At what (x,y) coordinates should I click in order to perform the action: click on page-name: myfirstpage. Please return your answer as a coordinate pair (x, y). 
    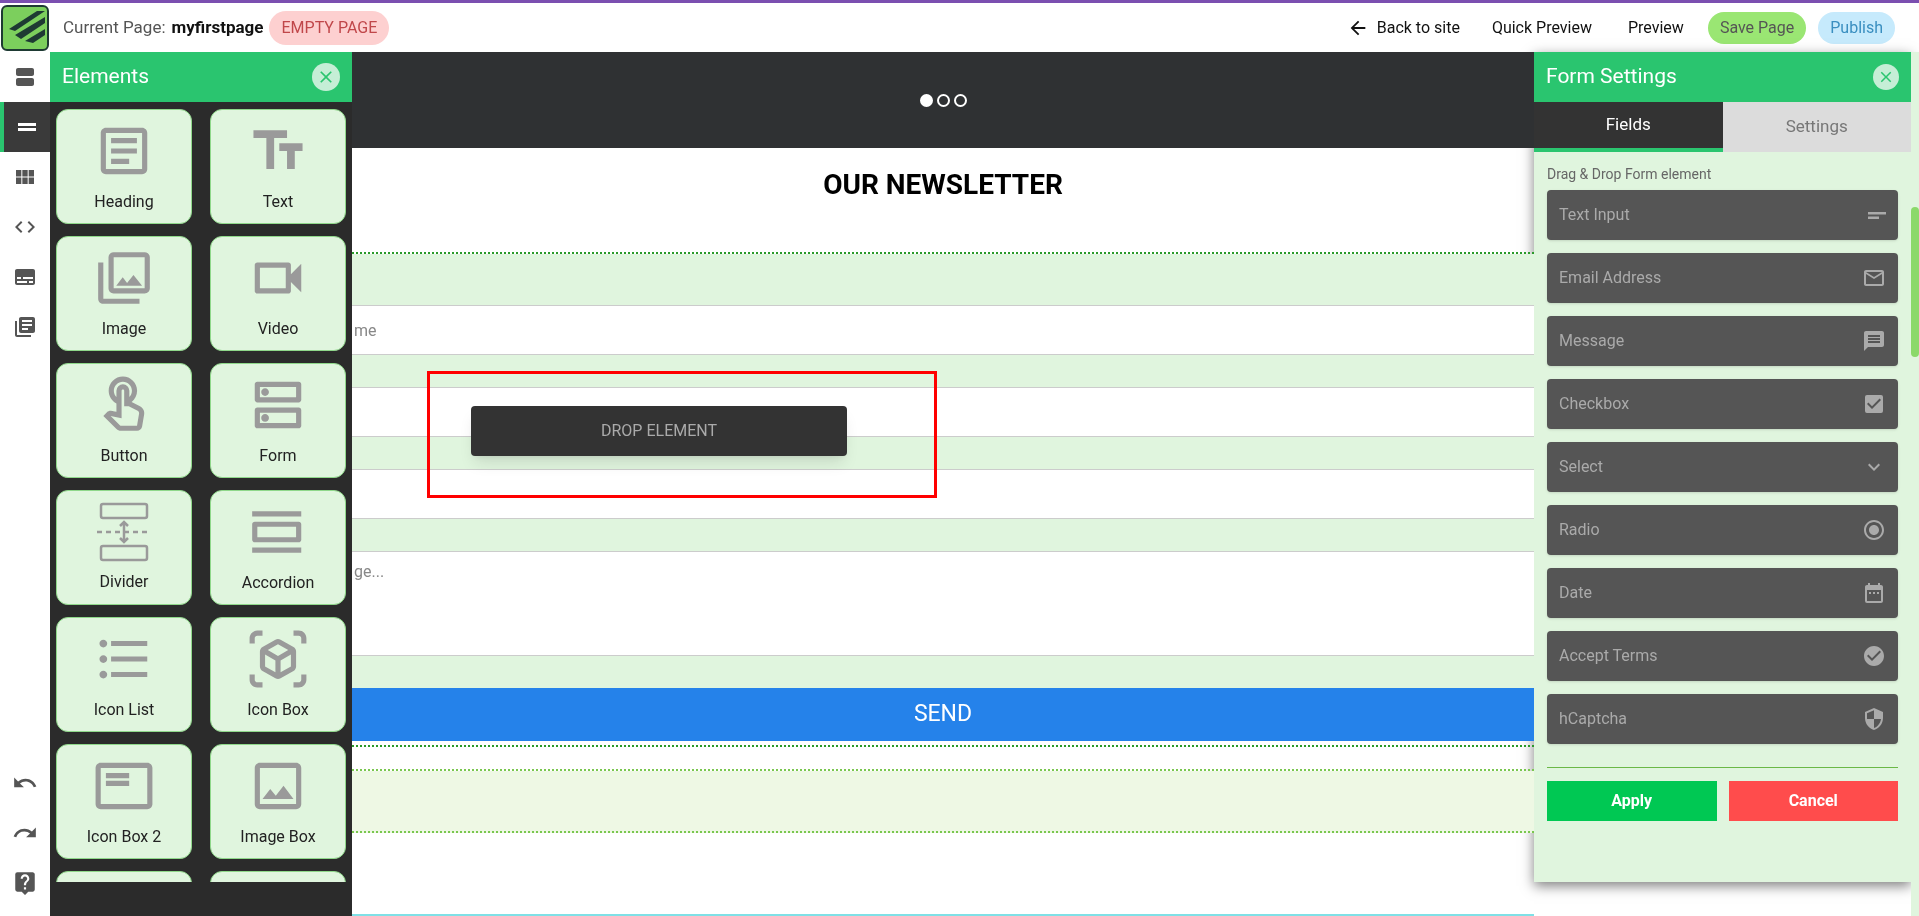
    Looking at the image, I should click on (217, 27).